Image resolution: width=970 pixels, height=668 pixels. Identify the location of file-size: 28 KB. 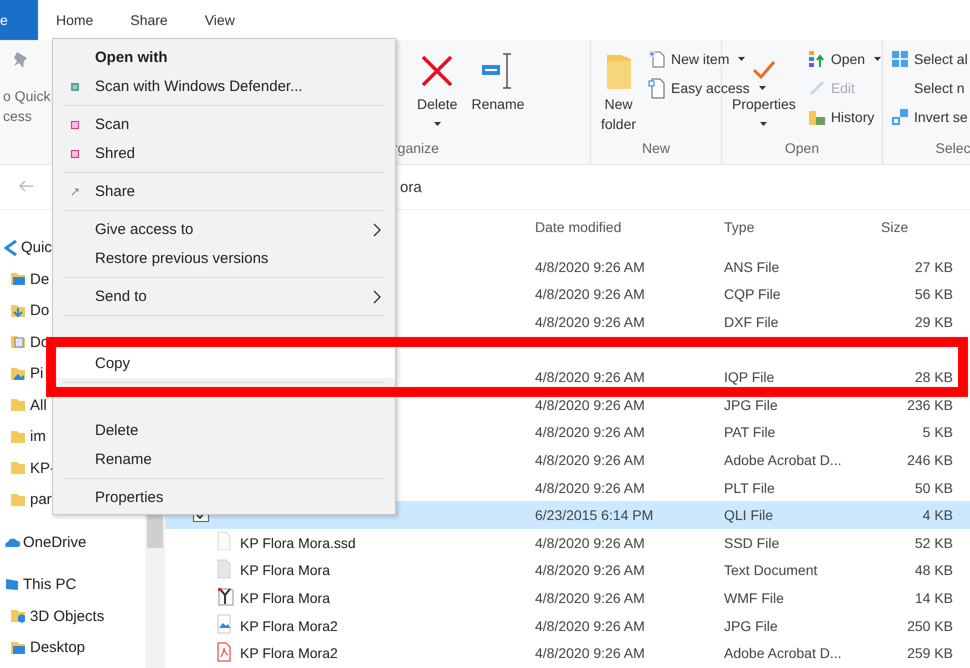
(933, 377).